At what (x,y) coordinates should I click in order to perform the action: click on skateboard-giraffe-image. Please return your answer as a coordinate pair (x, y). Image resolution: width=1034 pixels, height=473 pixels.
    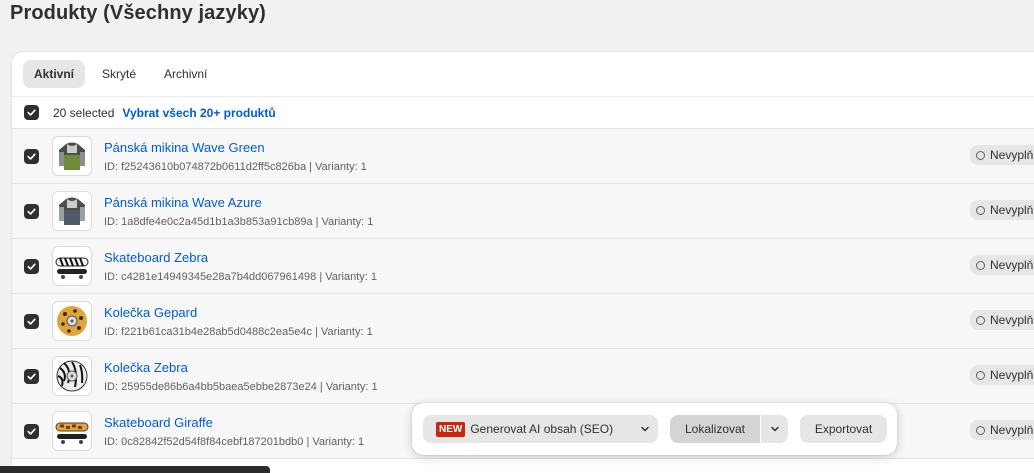
    Looking at the image, I should click on (72, 433).